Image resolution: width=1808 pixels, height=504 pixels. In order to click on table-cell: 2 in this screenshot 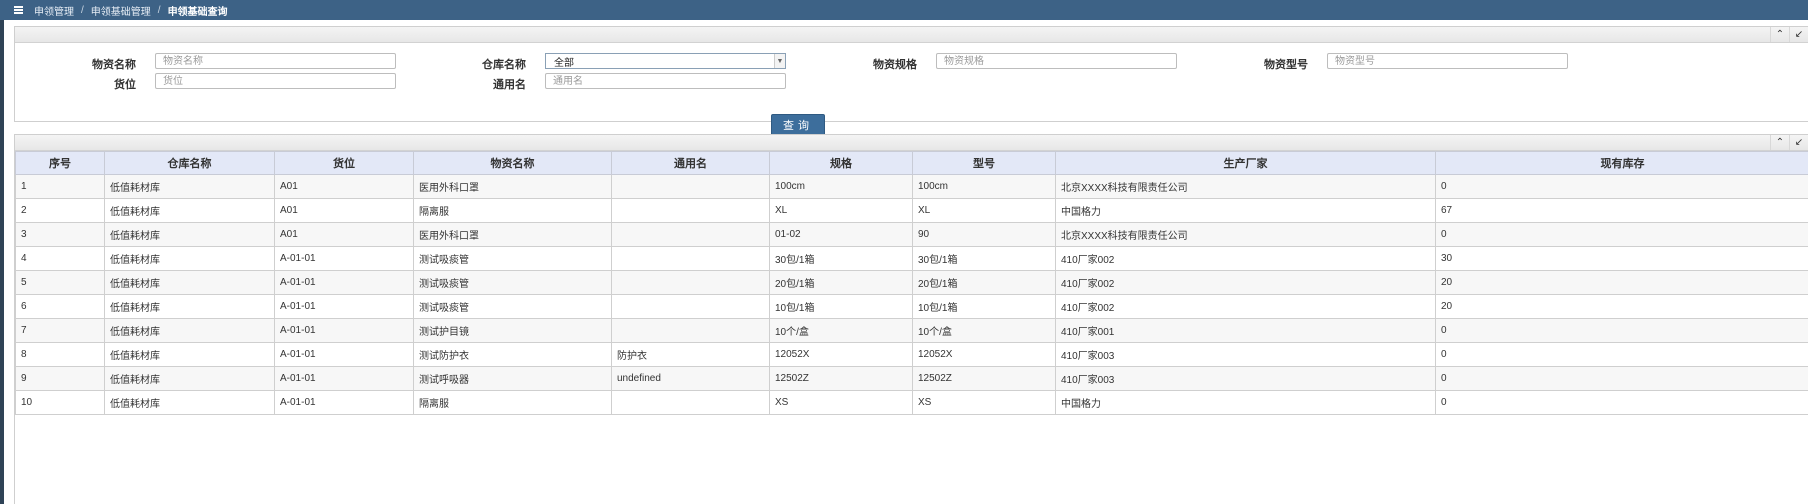, I will do `click(60, 210)`.